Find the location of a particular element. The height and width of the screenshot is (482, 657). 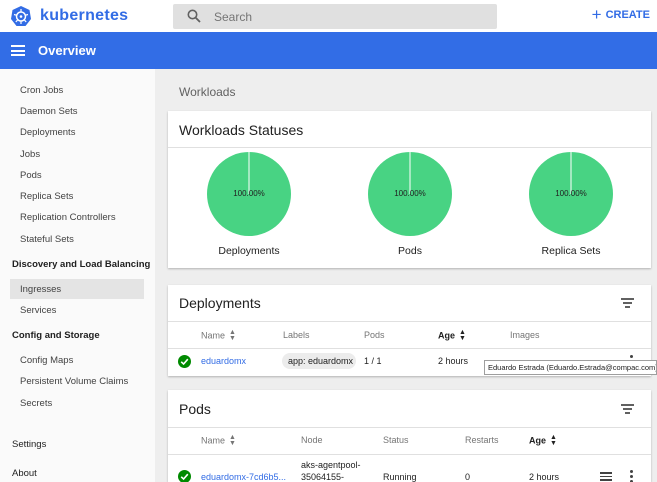

column-header-images: Images is located at coordinates (525, 335).